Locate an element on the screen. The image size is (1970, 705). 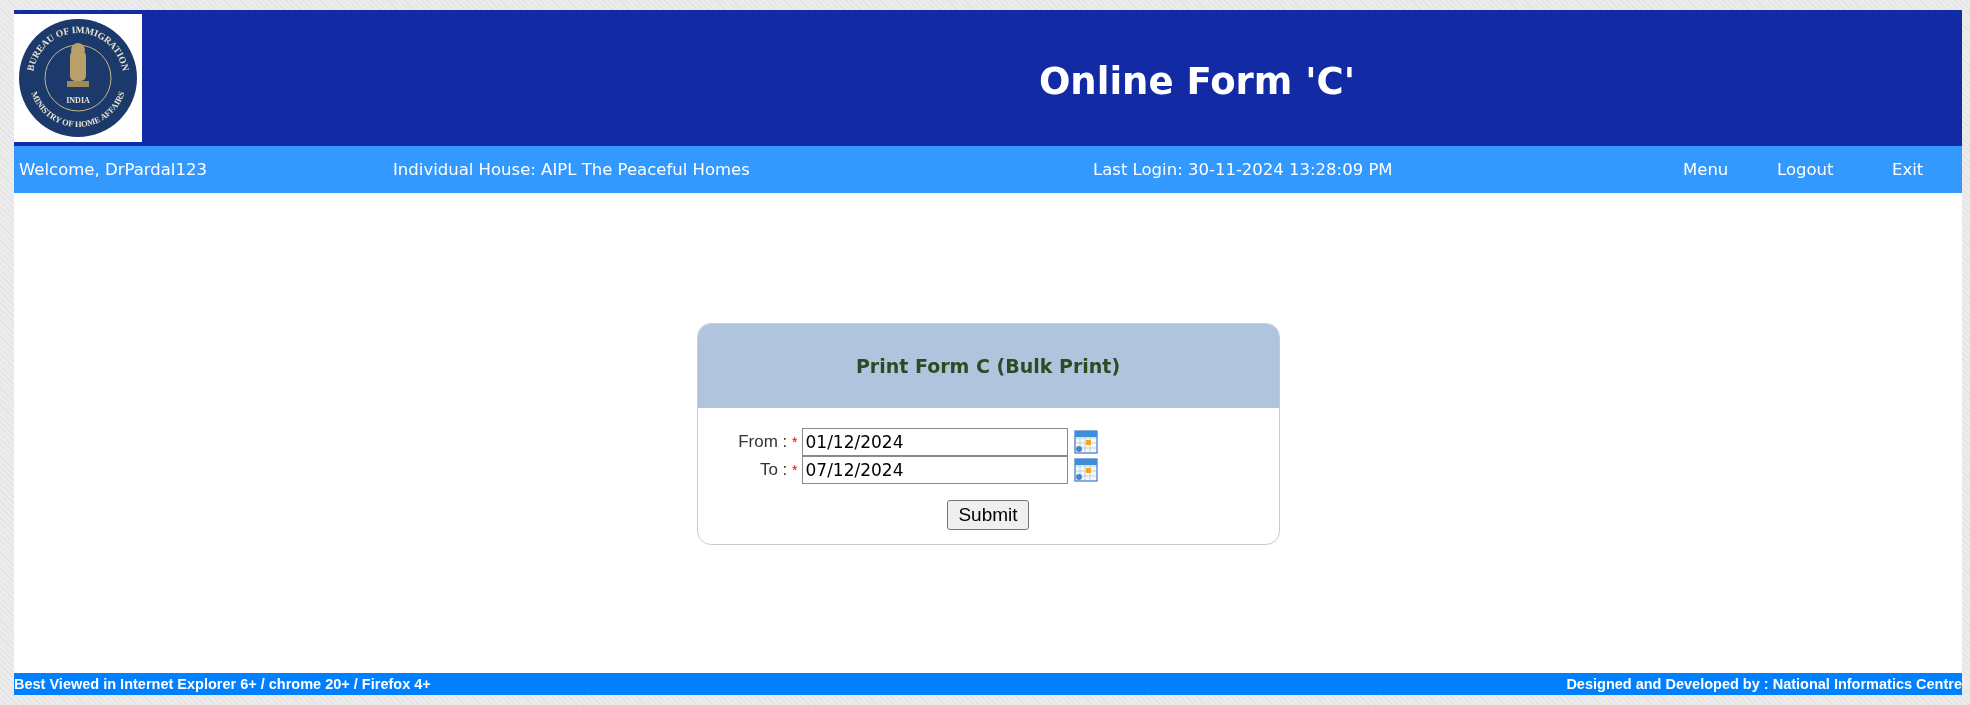
browser-note: Best Viewed in Internet Explorer 6+ / chrome 20+ / Firefox 4+ is located at coordinates (222, 684).